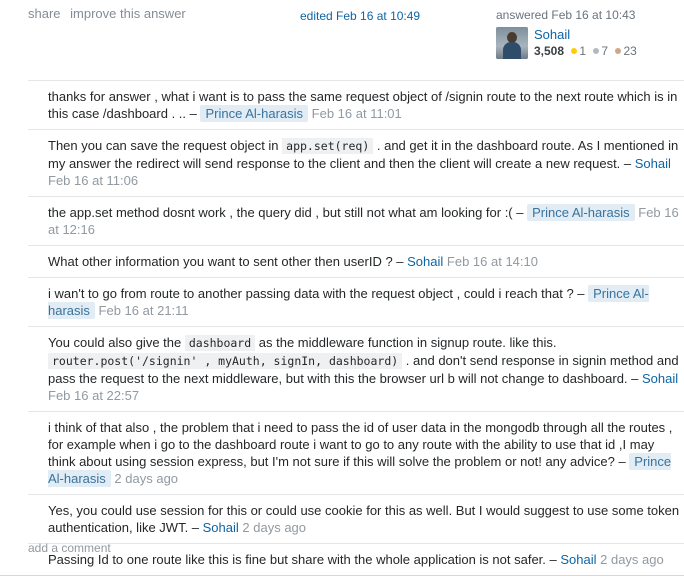  What do you see at coordinates (328, 146) in the screenshot?
I see `inline-code: app.set(req)` at bounding box center [328, 146].